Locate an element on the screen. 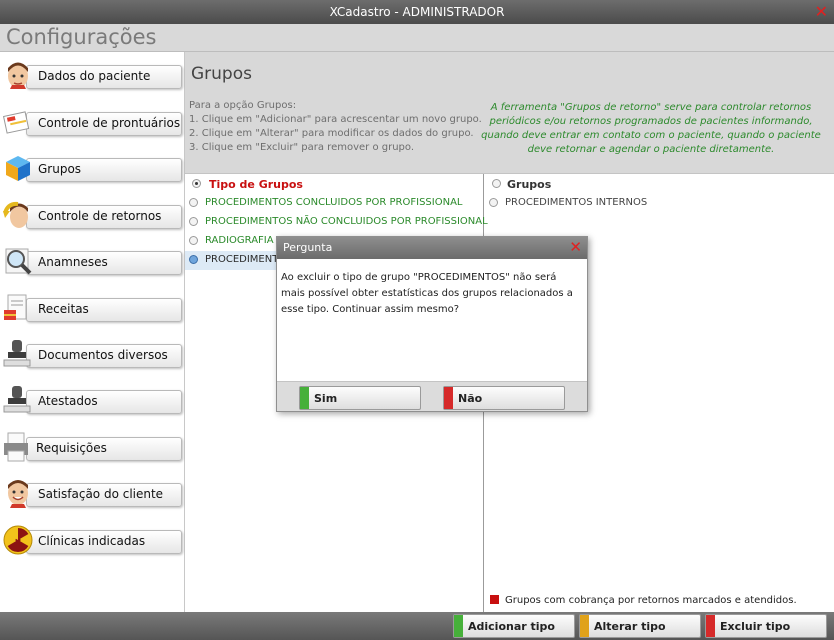 The image size is (834, 640). dialog-header: Pergunta ✕ is located at coordinates (432, 248).